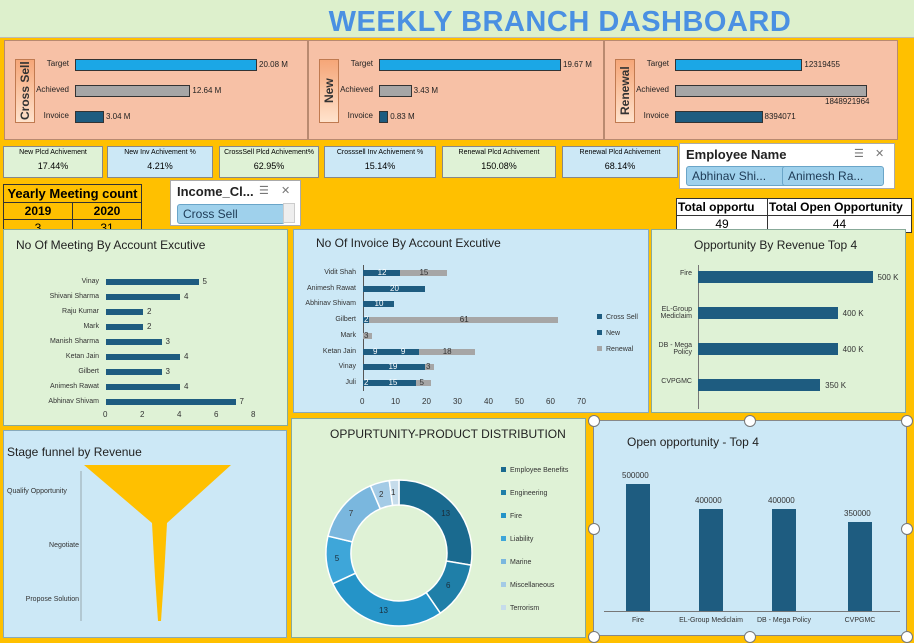 The width and height of the screenshot is (914, 643). What do you see at coordinates (350, 382) in the screenshot?
I see `category-label: Juli` at bounding box center [350, 382].